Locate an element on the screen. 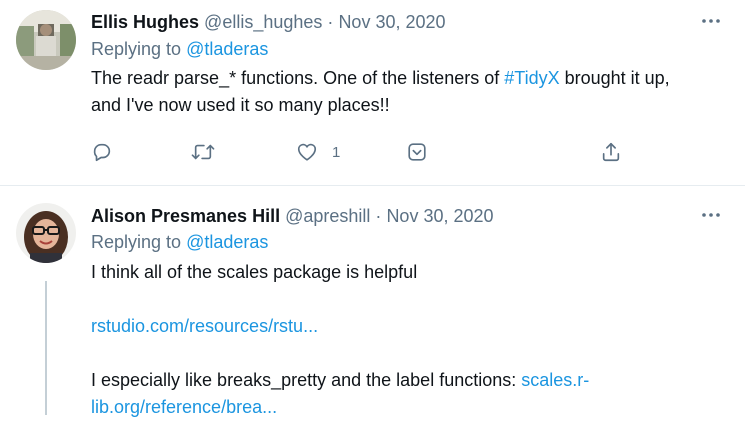 The width and height of the screenshot is (745, 421). share-icon is located at coordinates (611, 152).